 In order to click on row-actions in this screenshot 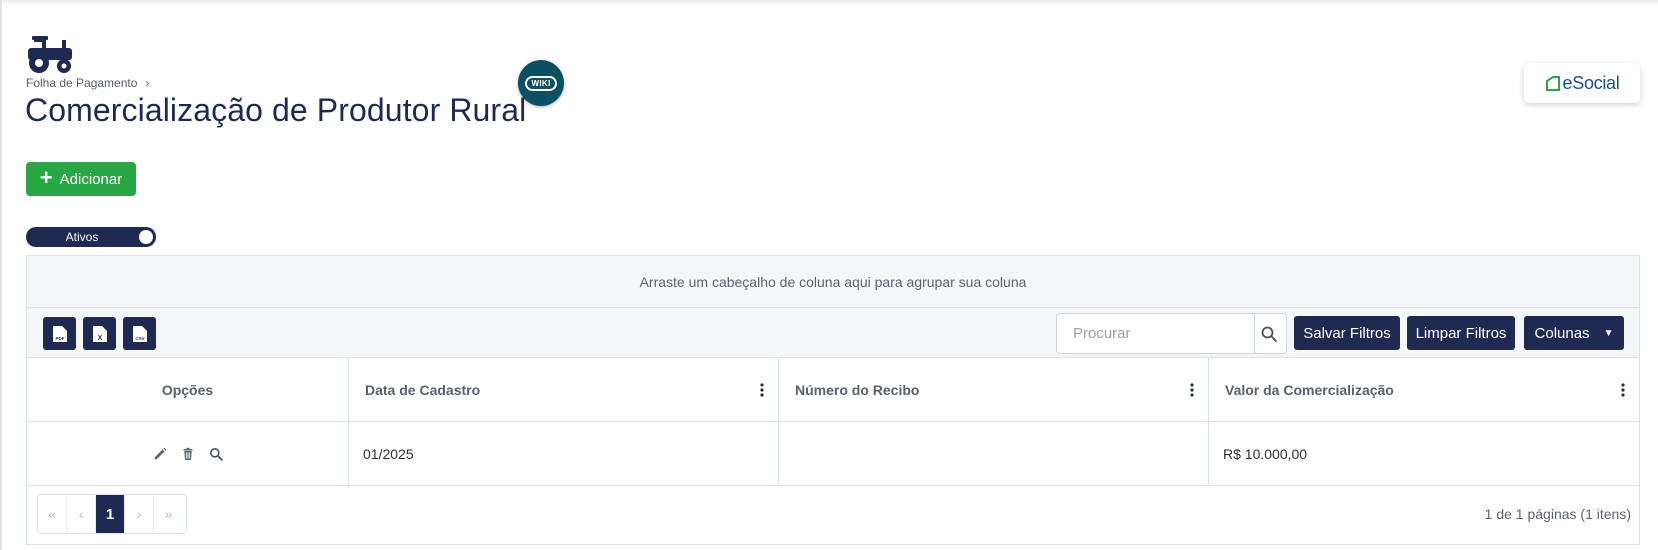, I will do `click(187, 454)`.